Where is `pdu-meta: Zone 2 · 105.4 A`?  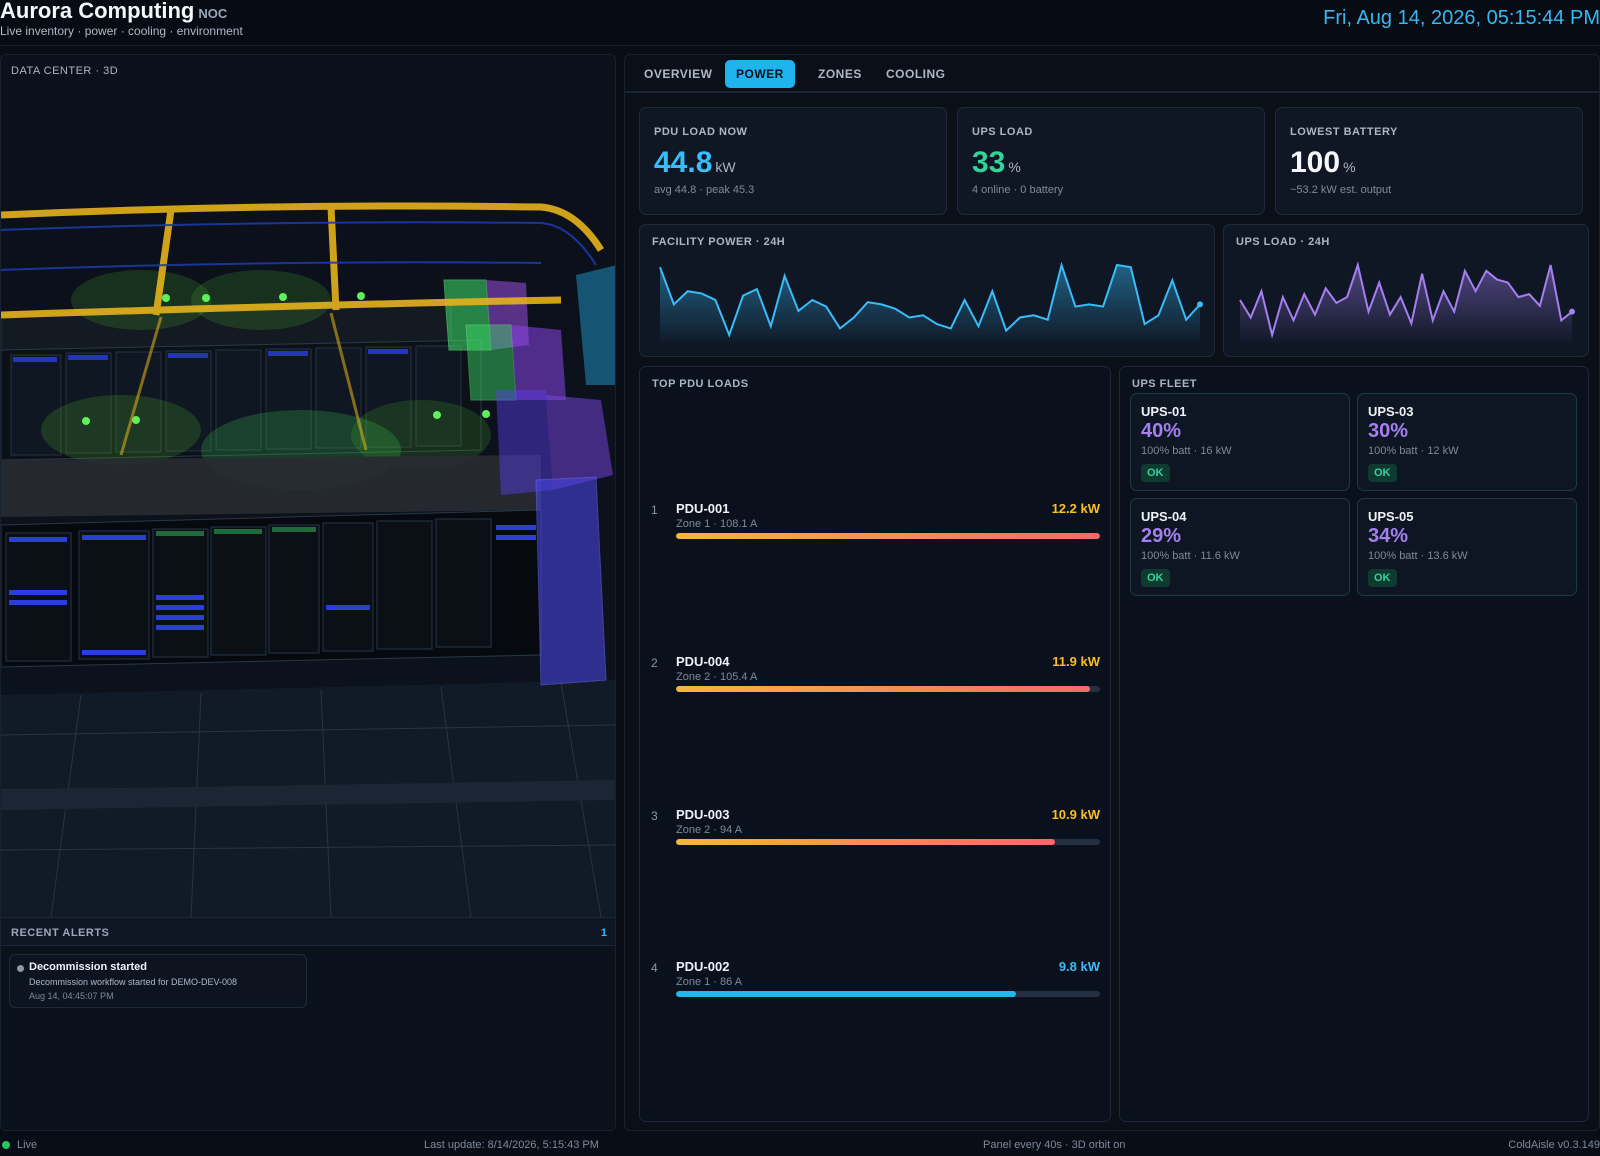 pdu-meta: Zone 2 · 105.4 A is located at coordinates (717, 677).